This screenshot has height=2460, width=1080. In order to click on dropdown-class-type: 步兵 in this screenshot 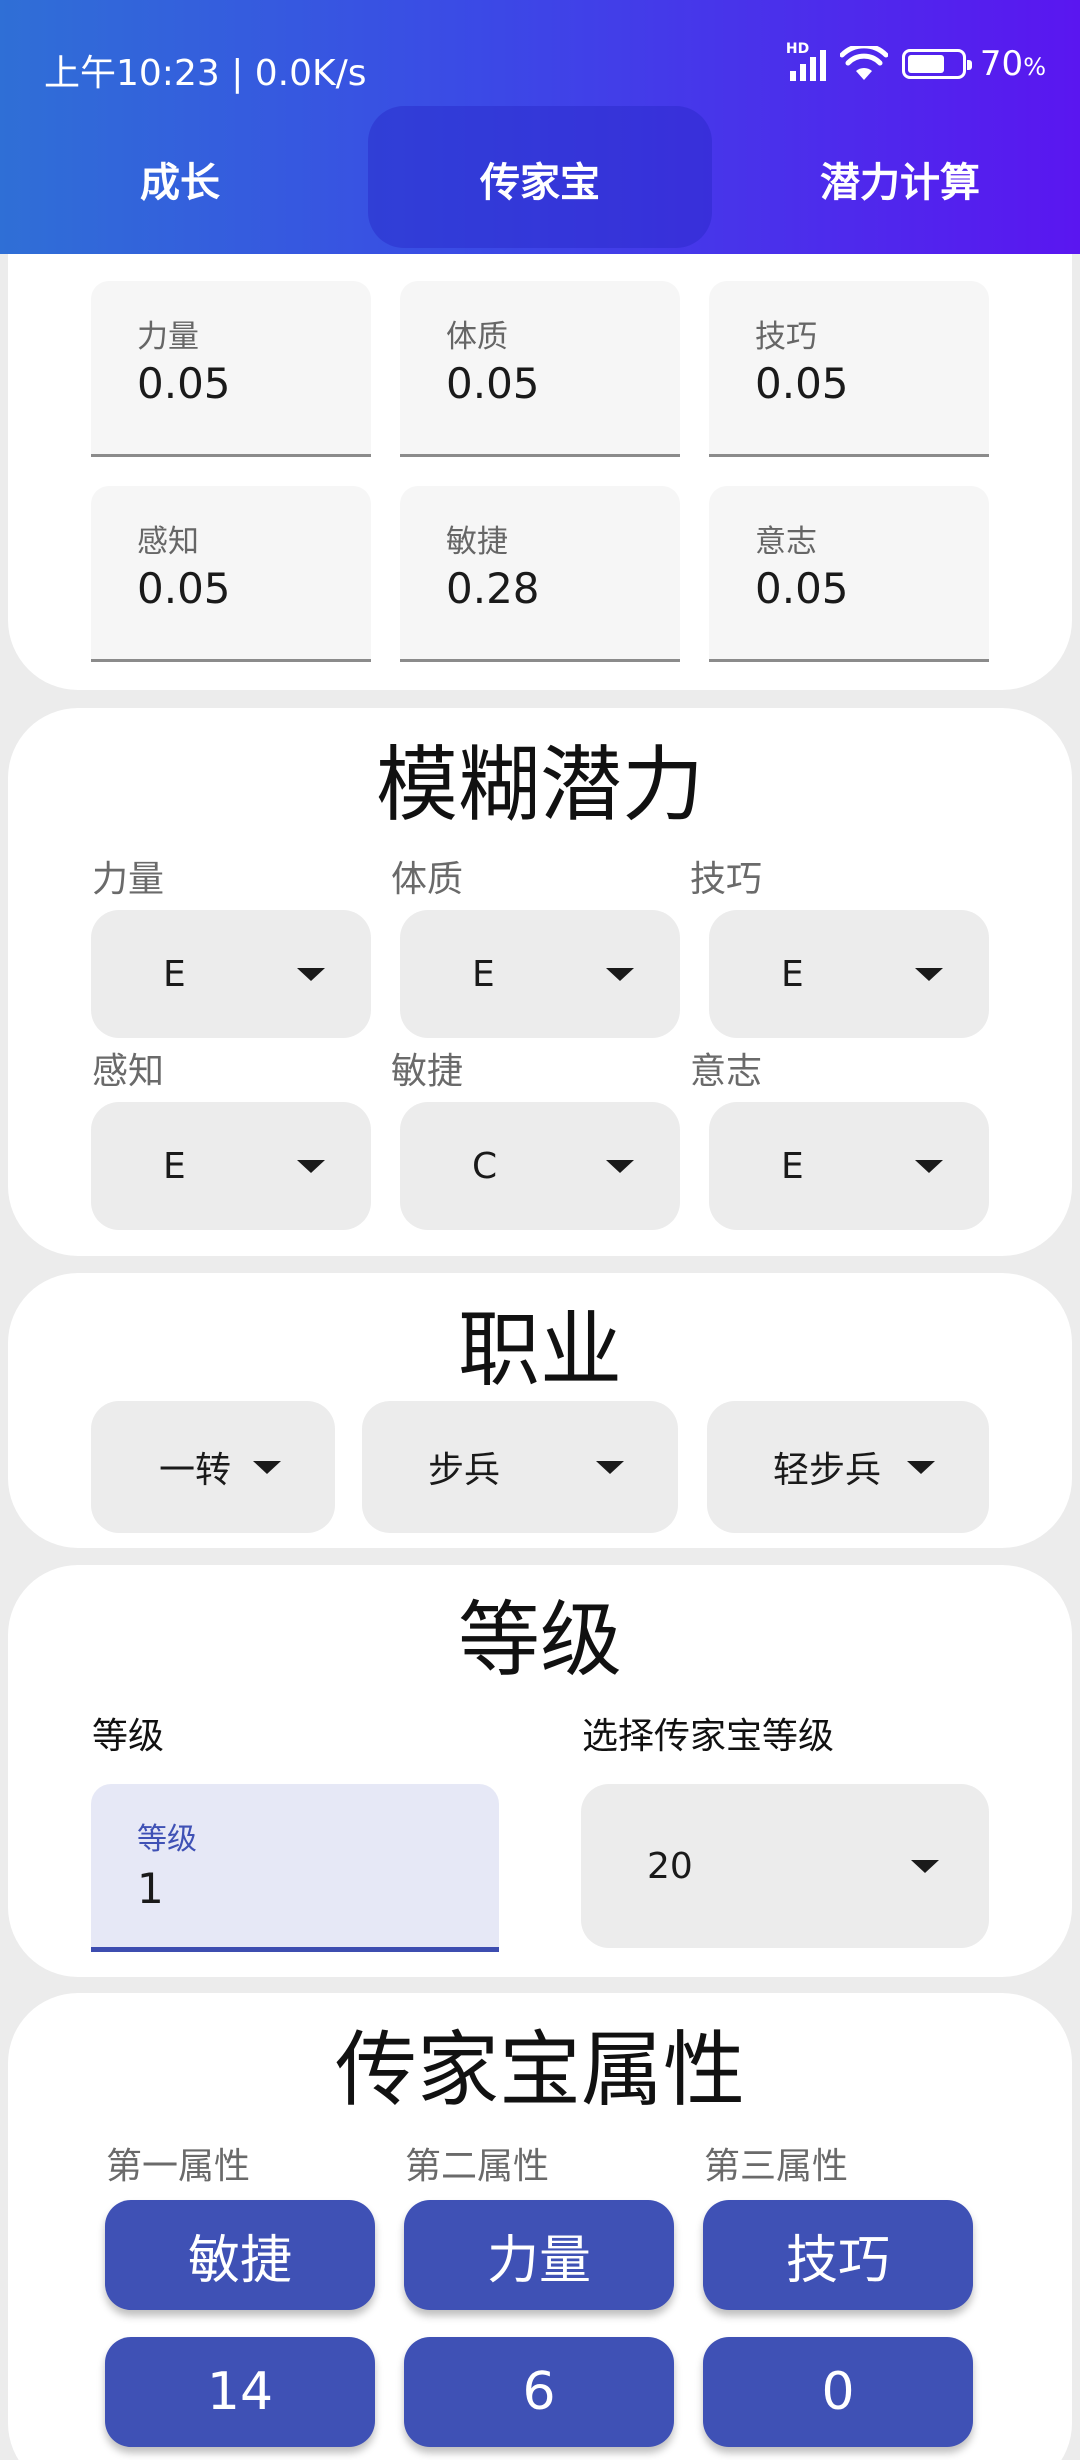, I will do `click(520, 1467)`.